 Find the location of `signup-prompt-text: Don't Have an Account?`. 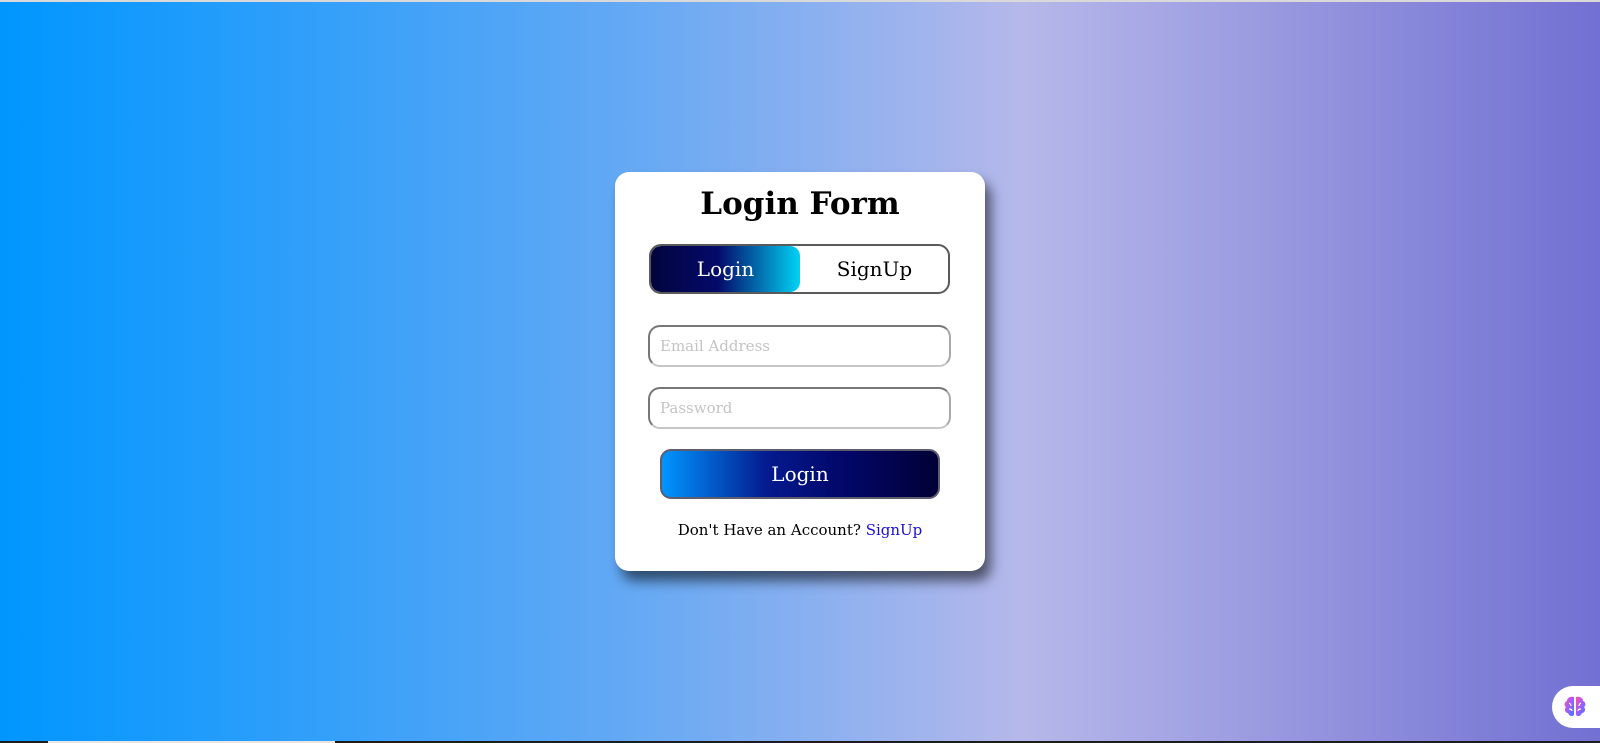

signup-prompt-text: Don't Have an Account? is located at coordinates (769, 530).